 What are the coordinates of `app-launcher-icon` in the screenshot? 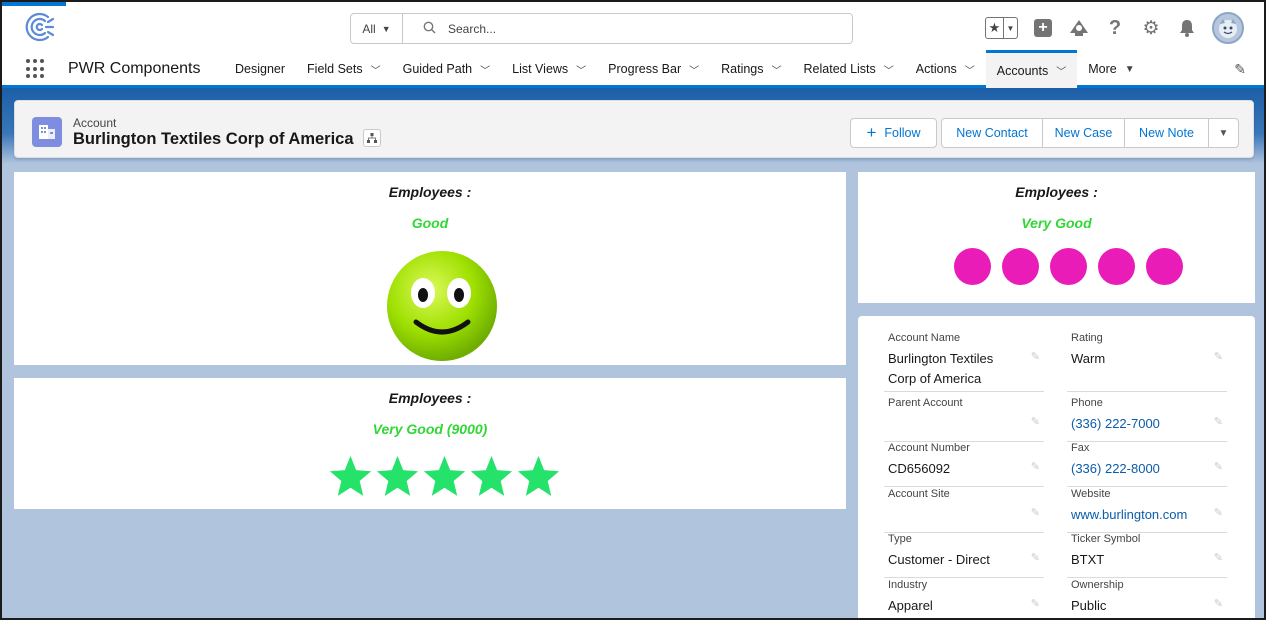 It's located at (36, 69).